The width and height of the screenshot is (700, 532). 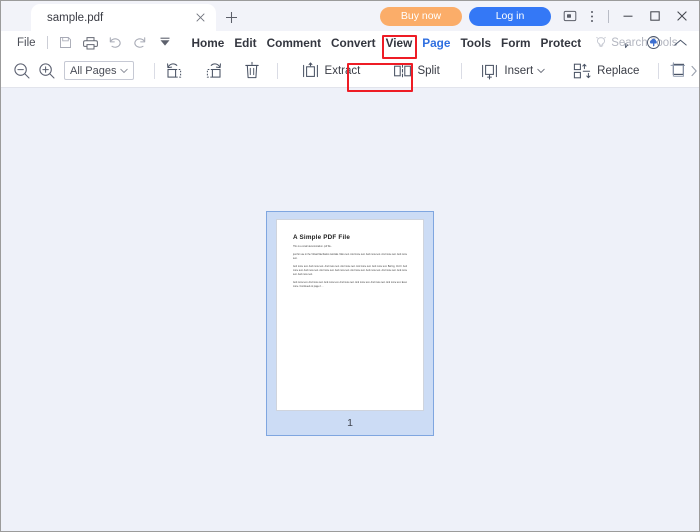 What do you see at coordinates (140, 42) in the screenshot?
I see `redo-icon` at bounding box center [140, 42].